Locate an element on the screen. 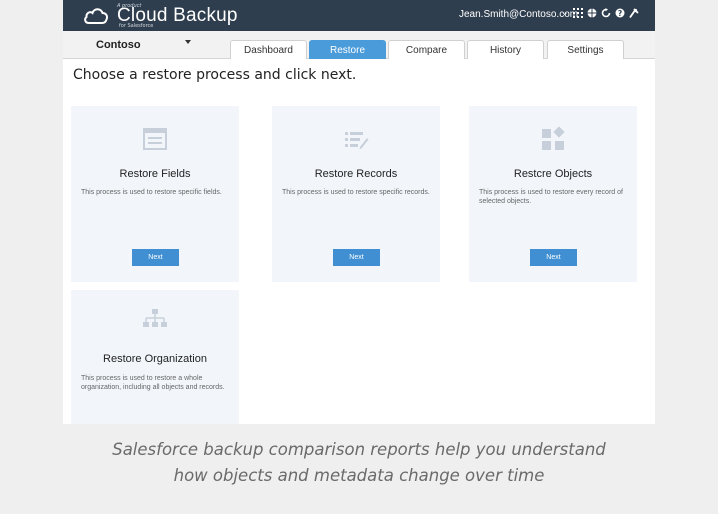 The image size is (718, 514). form-fields-icon is located at coordinates (155, 139).